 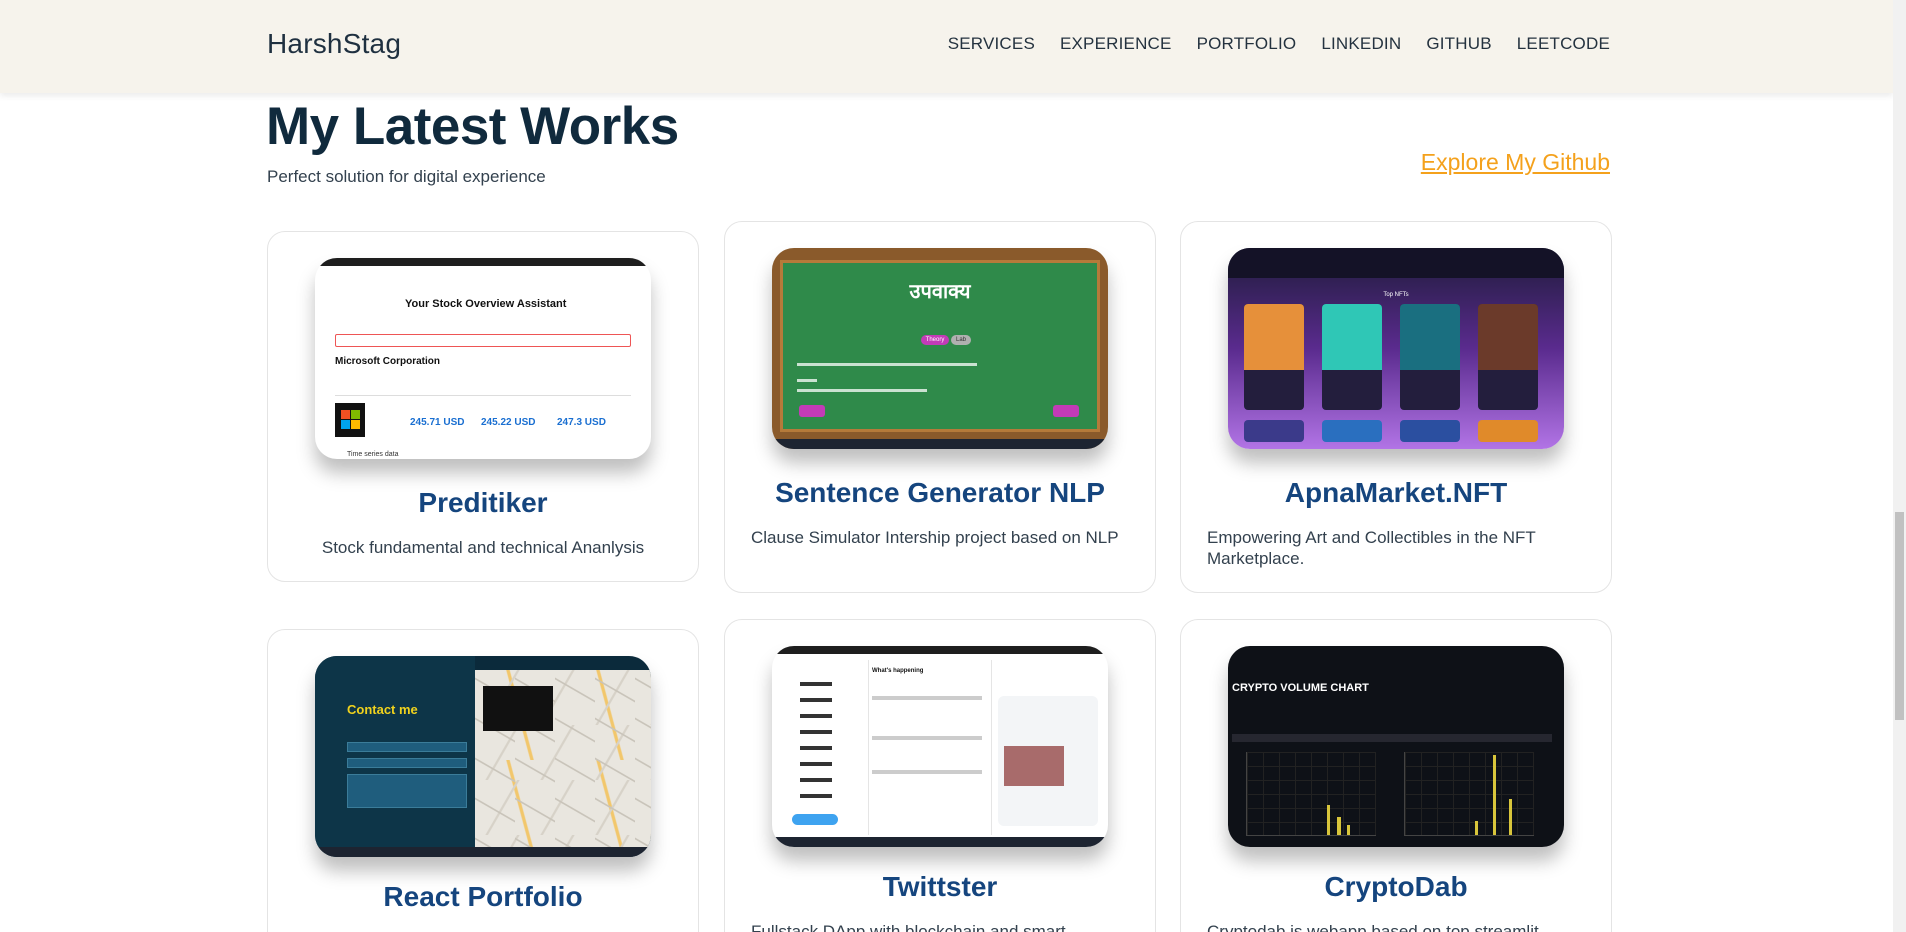 What do you see at coordinates (940, 492) in the screenshot?
I see `project-title: Sentence Generator NLP` at bounding box center [940, 492].